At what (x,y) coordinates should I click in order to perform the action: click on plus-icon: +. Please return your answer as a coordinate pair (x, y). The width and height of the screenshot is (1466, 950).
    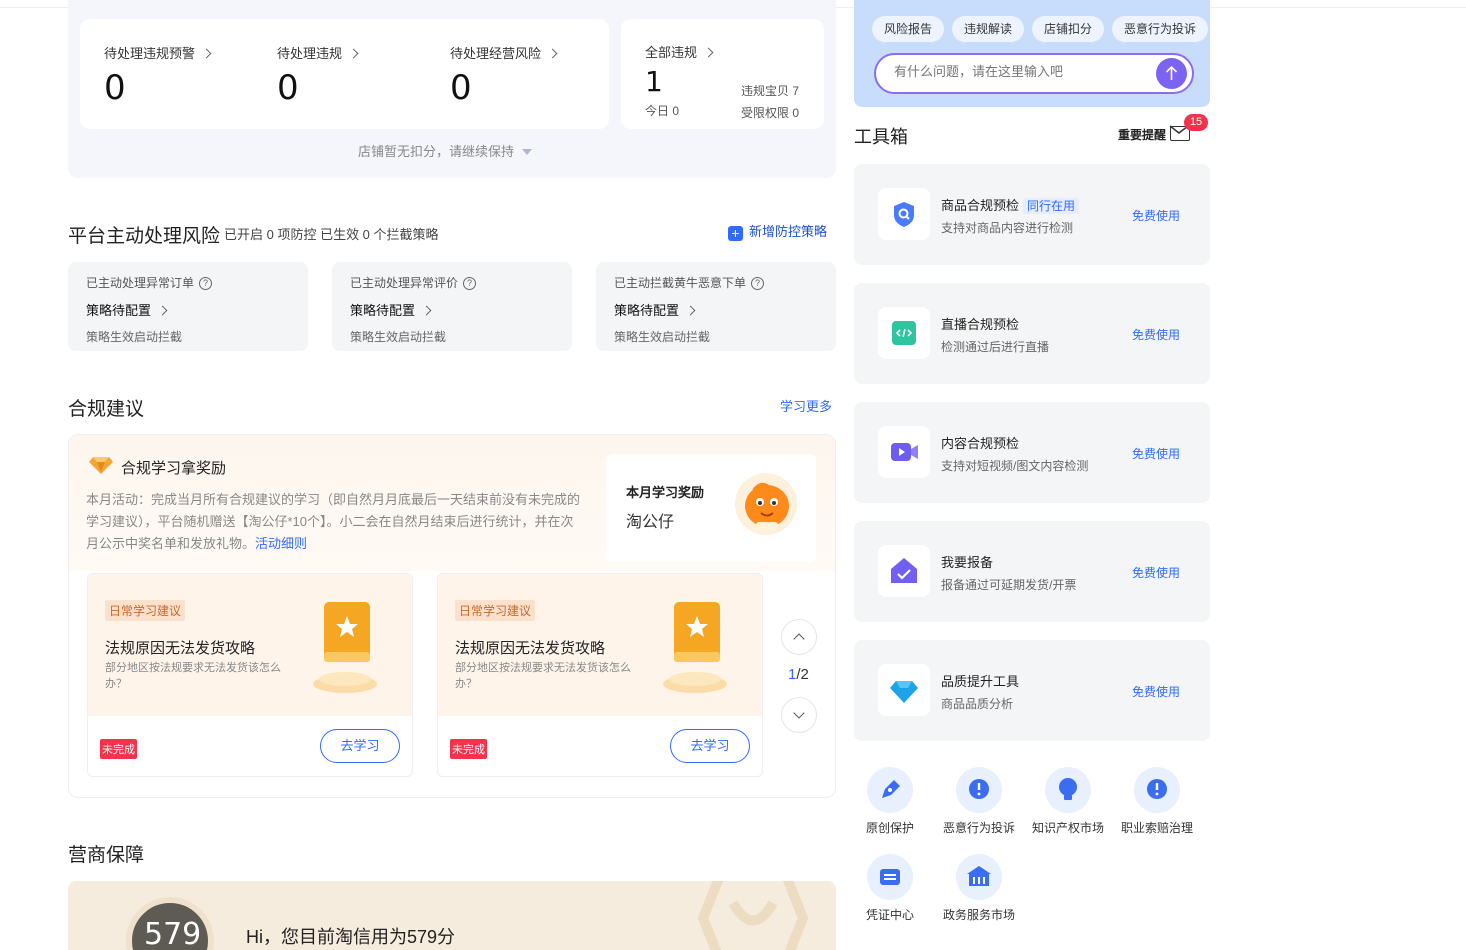
    Looking at the image, I should click on (735, 233).